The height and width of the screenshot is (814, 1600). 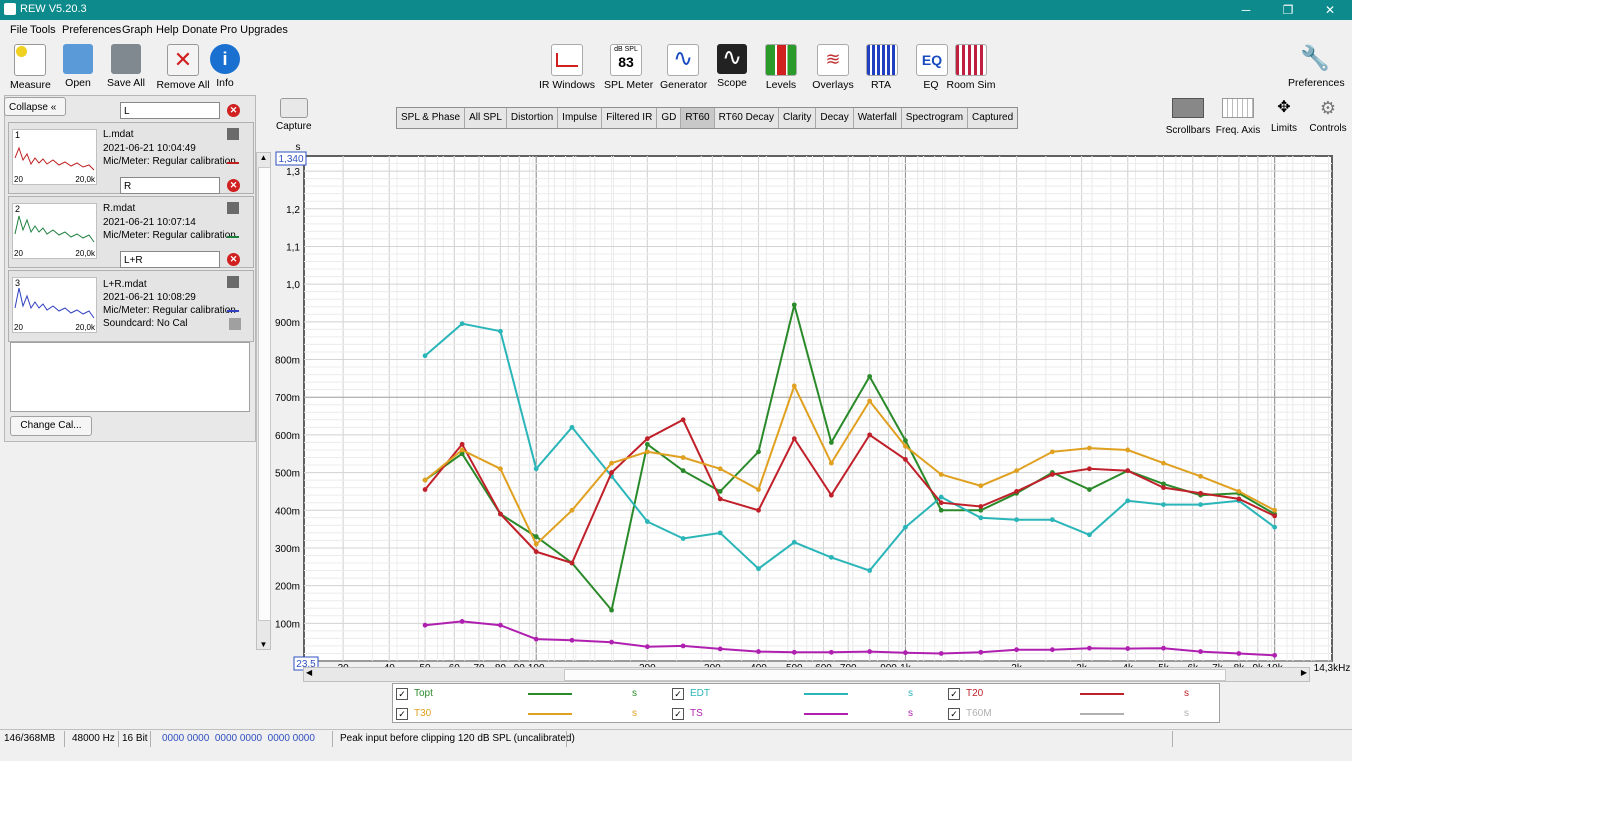 I want to click on vertical-scrollbar: ▲ ▼, so click(x=263, y=401).